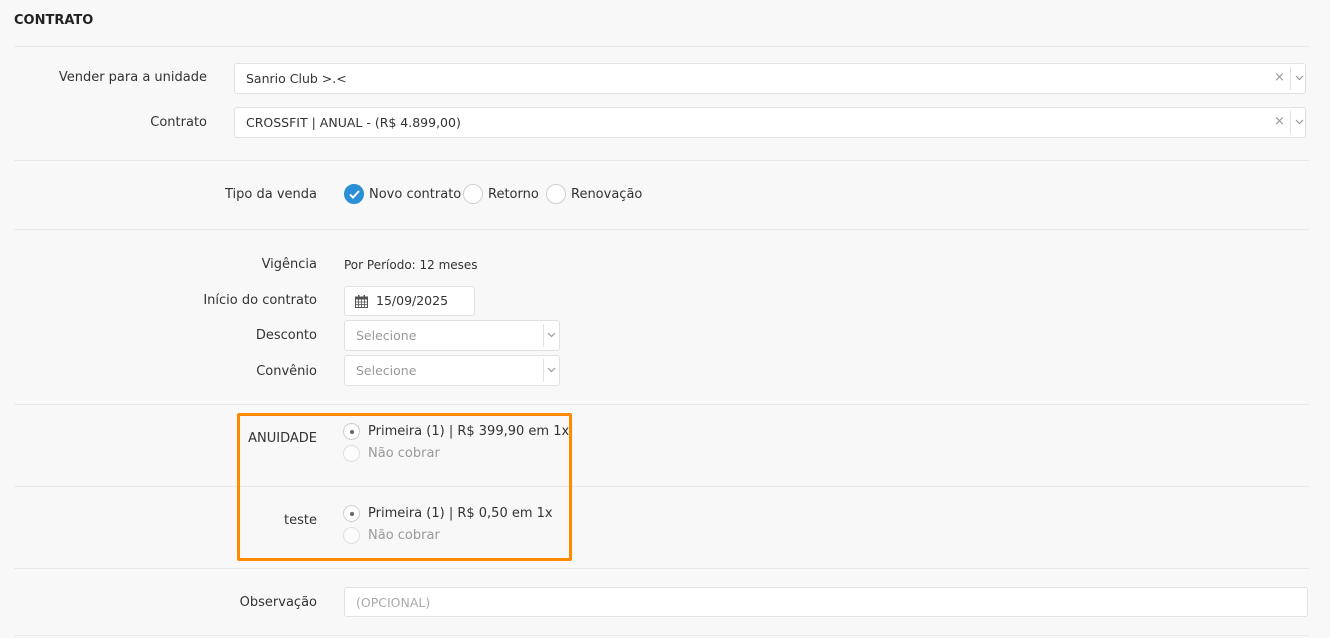 The image size is (1330, 638). Describe the element at coordinates (54, 20) in the screenshot. I see `section-title: CONTRATO` at that location.